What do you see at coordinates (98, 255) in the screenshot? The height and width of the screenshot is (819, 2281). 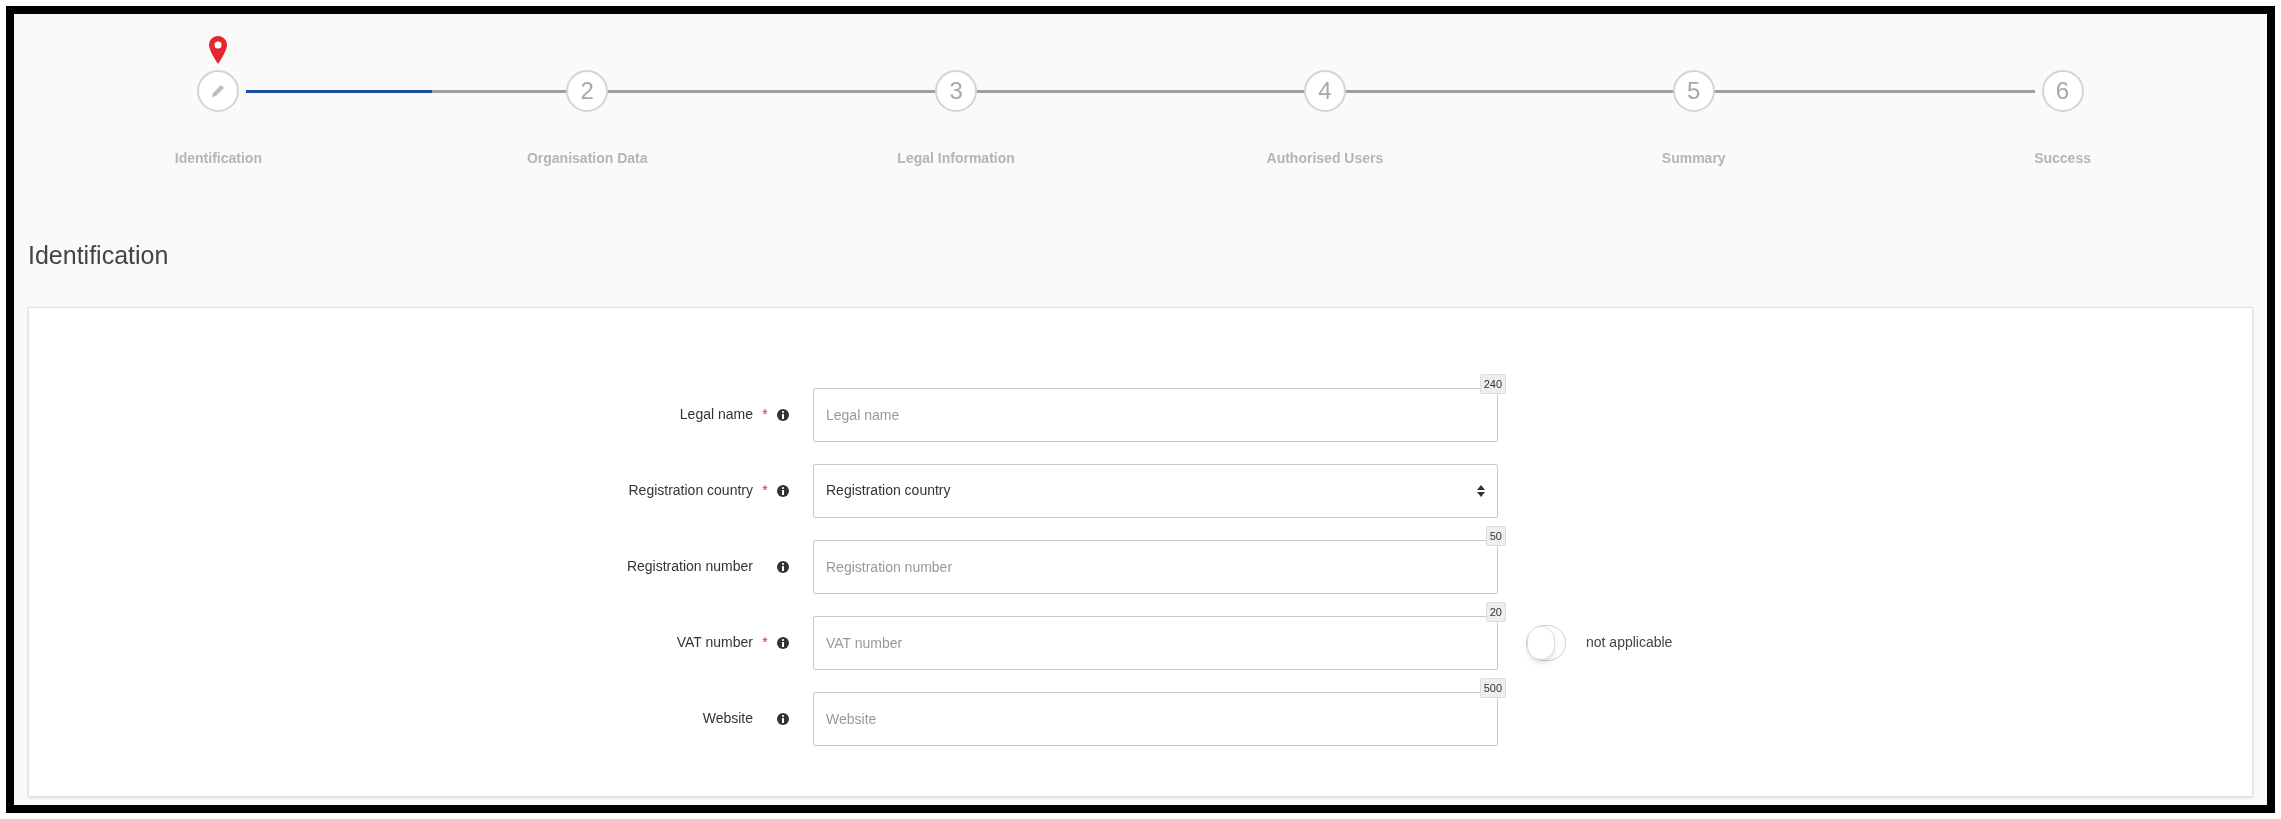 I see `section-title: Identification` at bounding box center [98, 255].